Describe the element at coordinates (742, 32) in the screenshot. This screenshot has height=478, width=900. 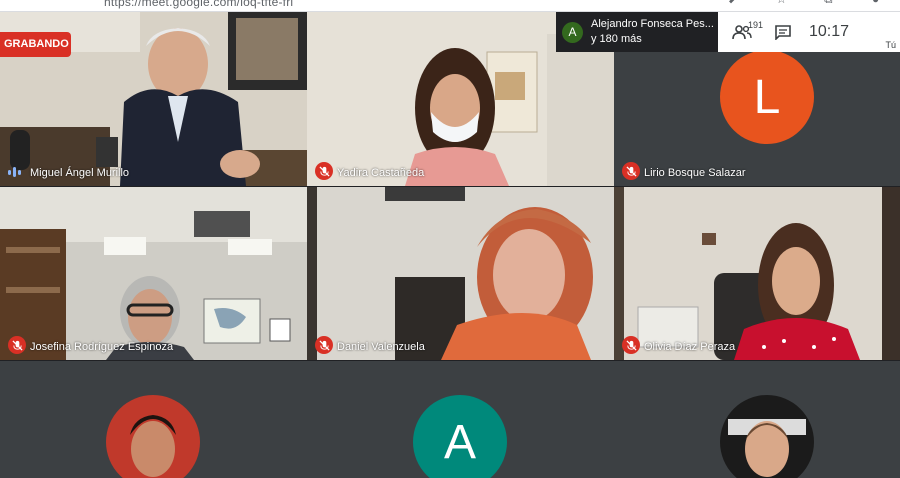
I see `participants-button: 191` at that location.